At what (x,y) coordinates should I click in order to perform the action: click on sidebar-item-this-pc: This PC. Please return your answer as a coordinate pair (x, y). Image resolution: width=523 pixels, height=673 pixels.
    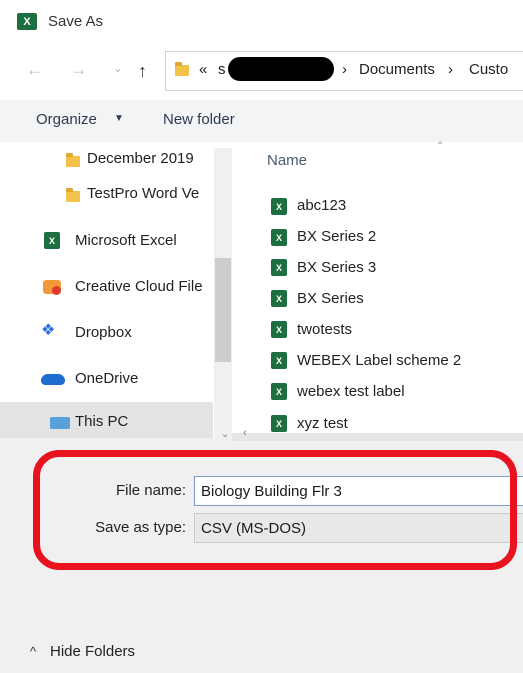
    Looking at the image, I should click on (101, 421).